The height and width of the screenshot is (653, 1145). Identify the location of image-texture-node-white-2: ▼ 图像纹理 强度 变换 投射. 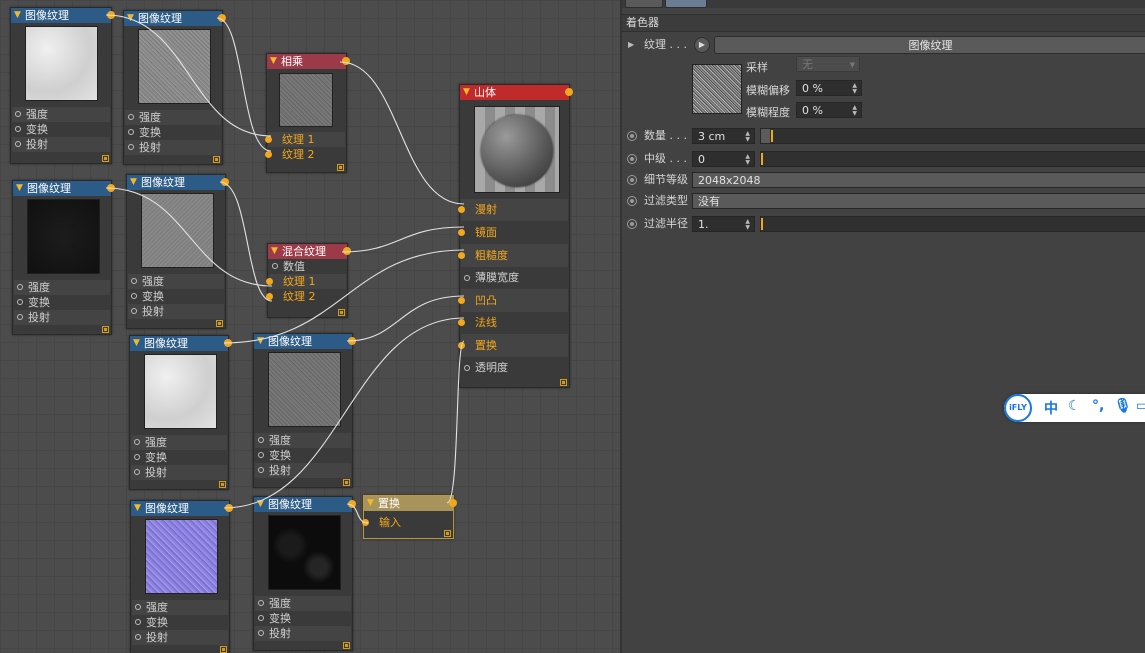
(180, 412).